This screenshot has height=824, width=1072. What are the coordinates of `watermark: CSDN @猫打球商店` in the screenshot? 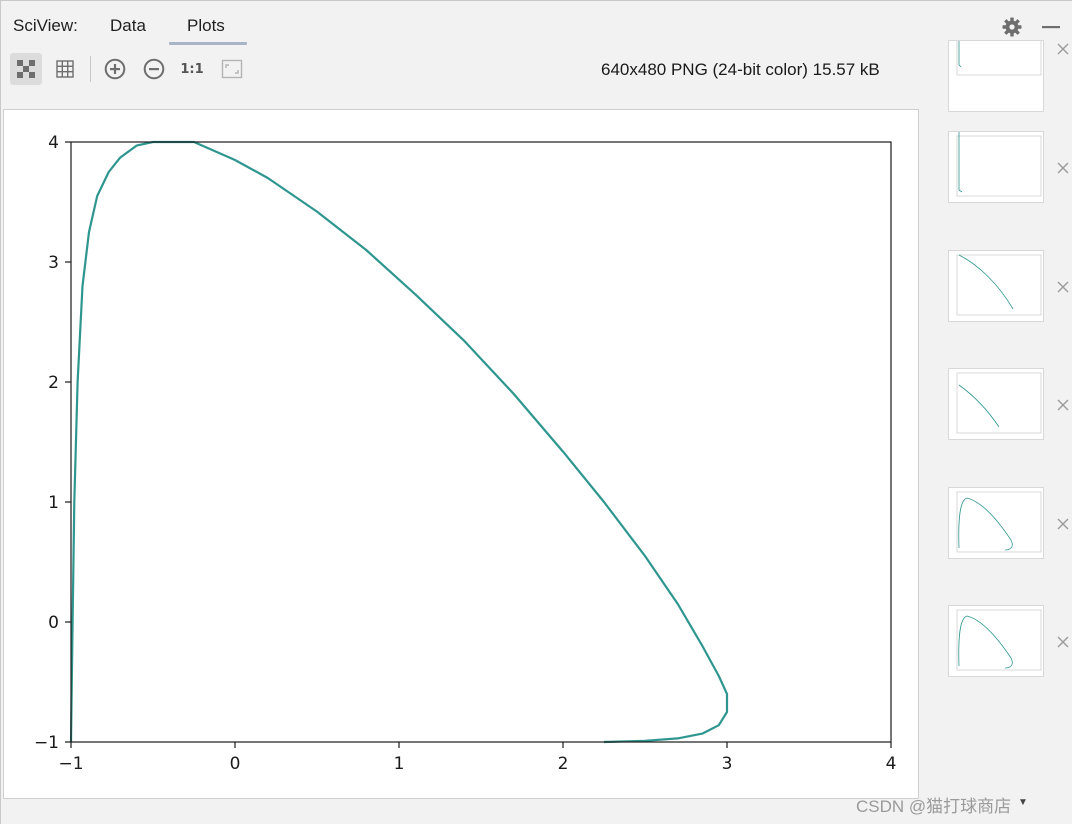 It's located at (934, 806).